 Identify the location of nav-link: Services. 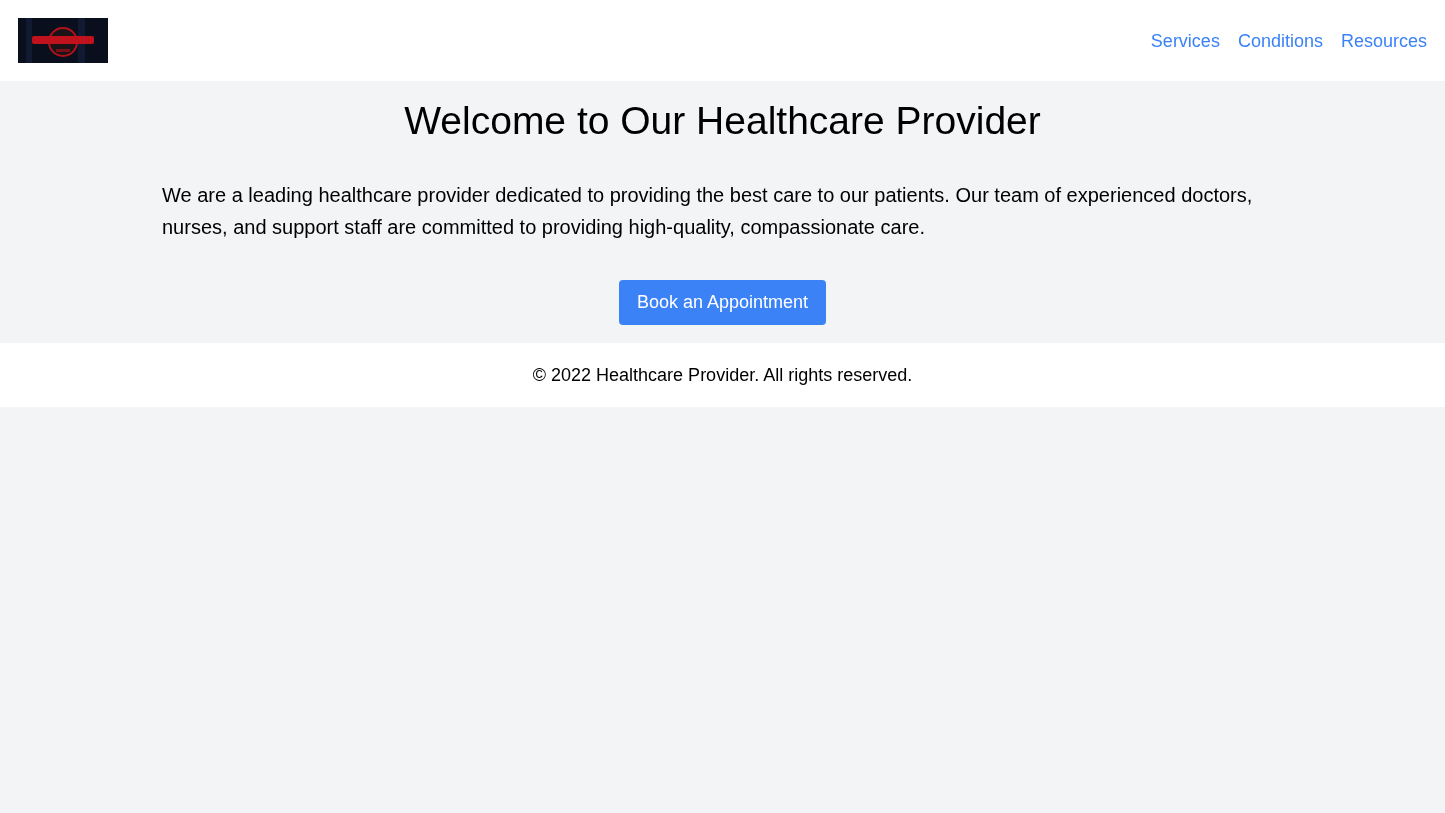
(1185, 40).